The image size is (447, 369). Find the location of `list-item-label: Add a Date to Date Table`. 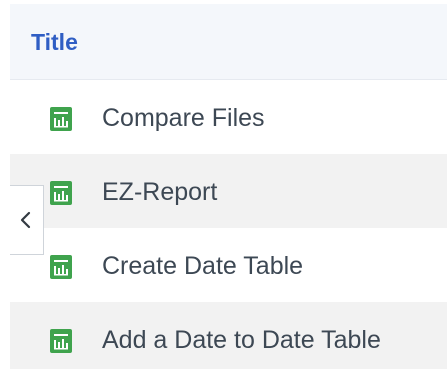

list-item-label: Add a Date to Date Table is located at coordinates (241, 340).